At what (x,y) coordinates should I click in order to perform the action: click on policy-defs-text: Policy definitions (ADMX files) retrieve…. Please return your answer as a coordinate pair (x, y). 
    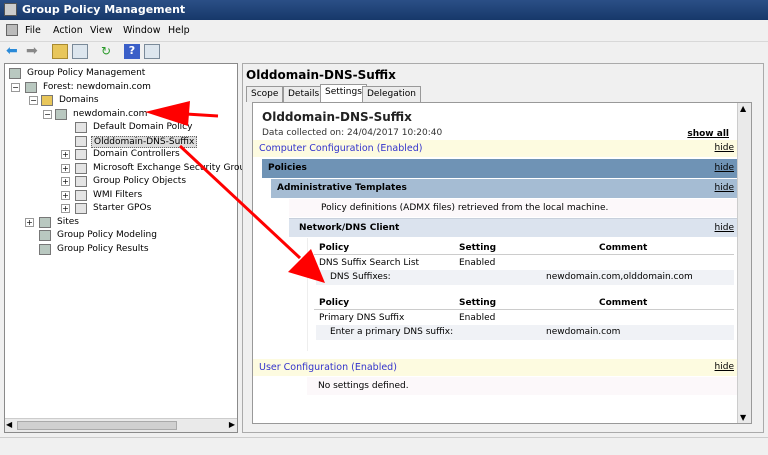
    Looking at the image, I should click on (465, 208).